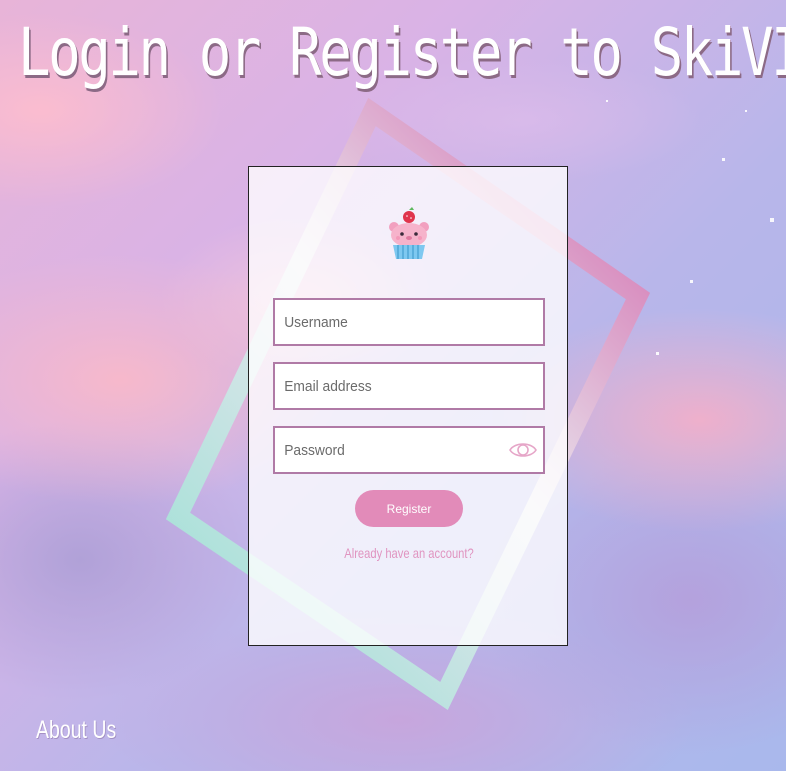 This screenshot has width=786, height=771. Describe the element at coordinates (402, 52) in the screenshot. I see `page-title: Login or Register to SkiVI` at that location.